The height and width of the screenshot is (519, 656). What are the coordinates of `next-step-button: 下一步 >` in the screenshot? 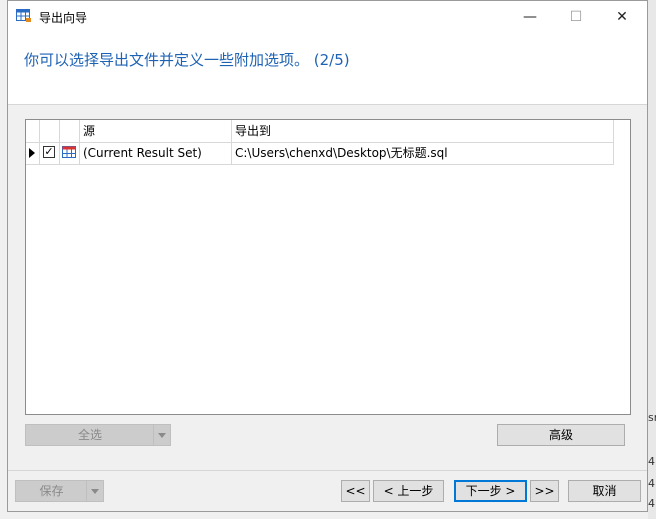 It's located at (490, 491).